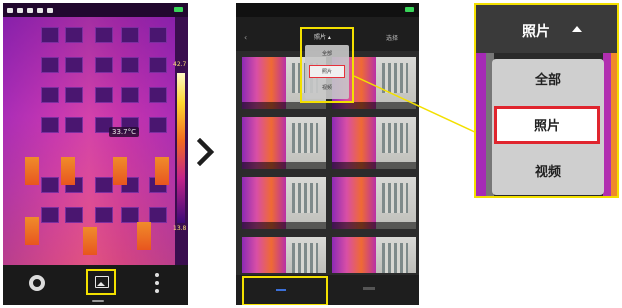 This screenshot has width=622, height=308. I want to click on color-scale-bar, so click(181, 148).